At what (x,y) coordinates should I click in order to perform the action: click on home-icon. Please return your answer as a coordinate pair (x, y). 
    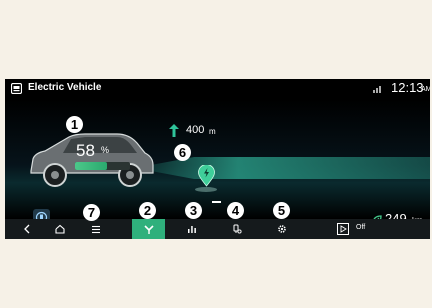
    Looking at the image, I should click on (60, 229).